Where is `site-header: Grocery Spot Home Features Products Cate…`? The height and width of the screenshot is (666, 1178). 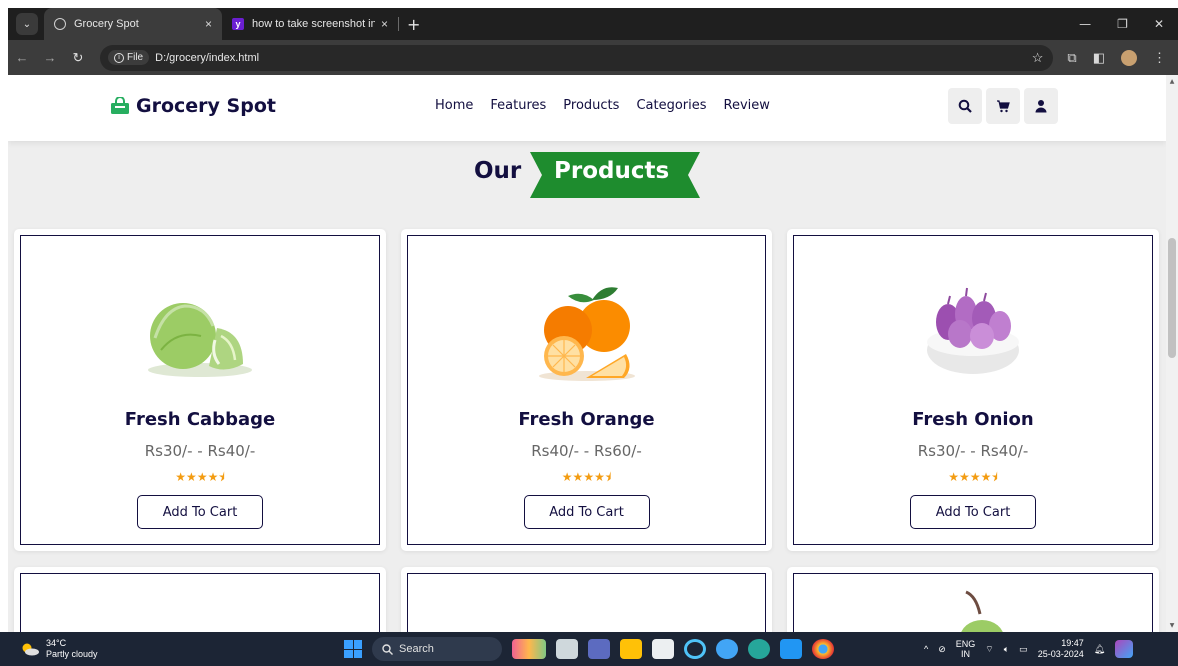
site-header: Grocery Spot Home Features Products Cate… is located at coordinates (587, 108).